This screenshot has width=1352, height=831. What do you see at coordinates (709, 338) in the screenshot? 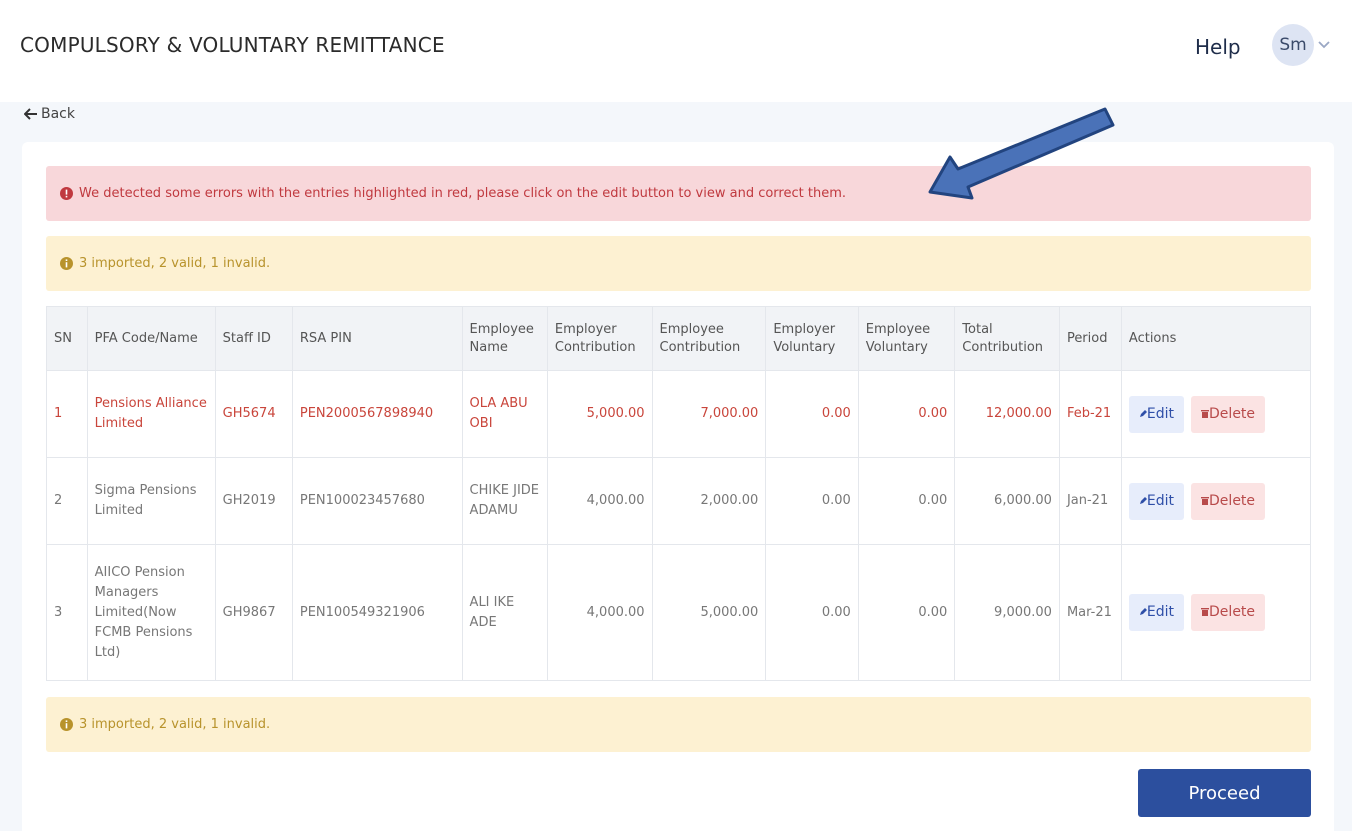
I see `header-employee-contribution: Employee Contribution` at bounding box center [709, 338].